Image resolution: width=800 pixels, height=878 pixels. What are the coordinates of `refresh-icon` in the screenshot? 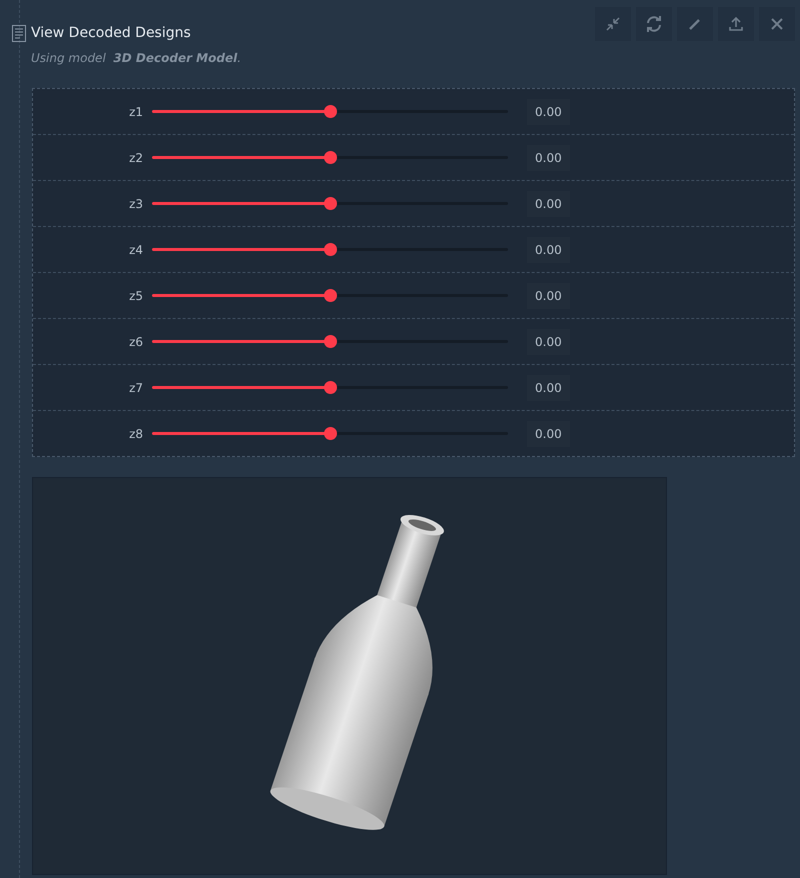 It's located at (654, 24).